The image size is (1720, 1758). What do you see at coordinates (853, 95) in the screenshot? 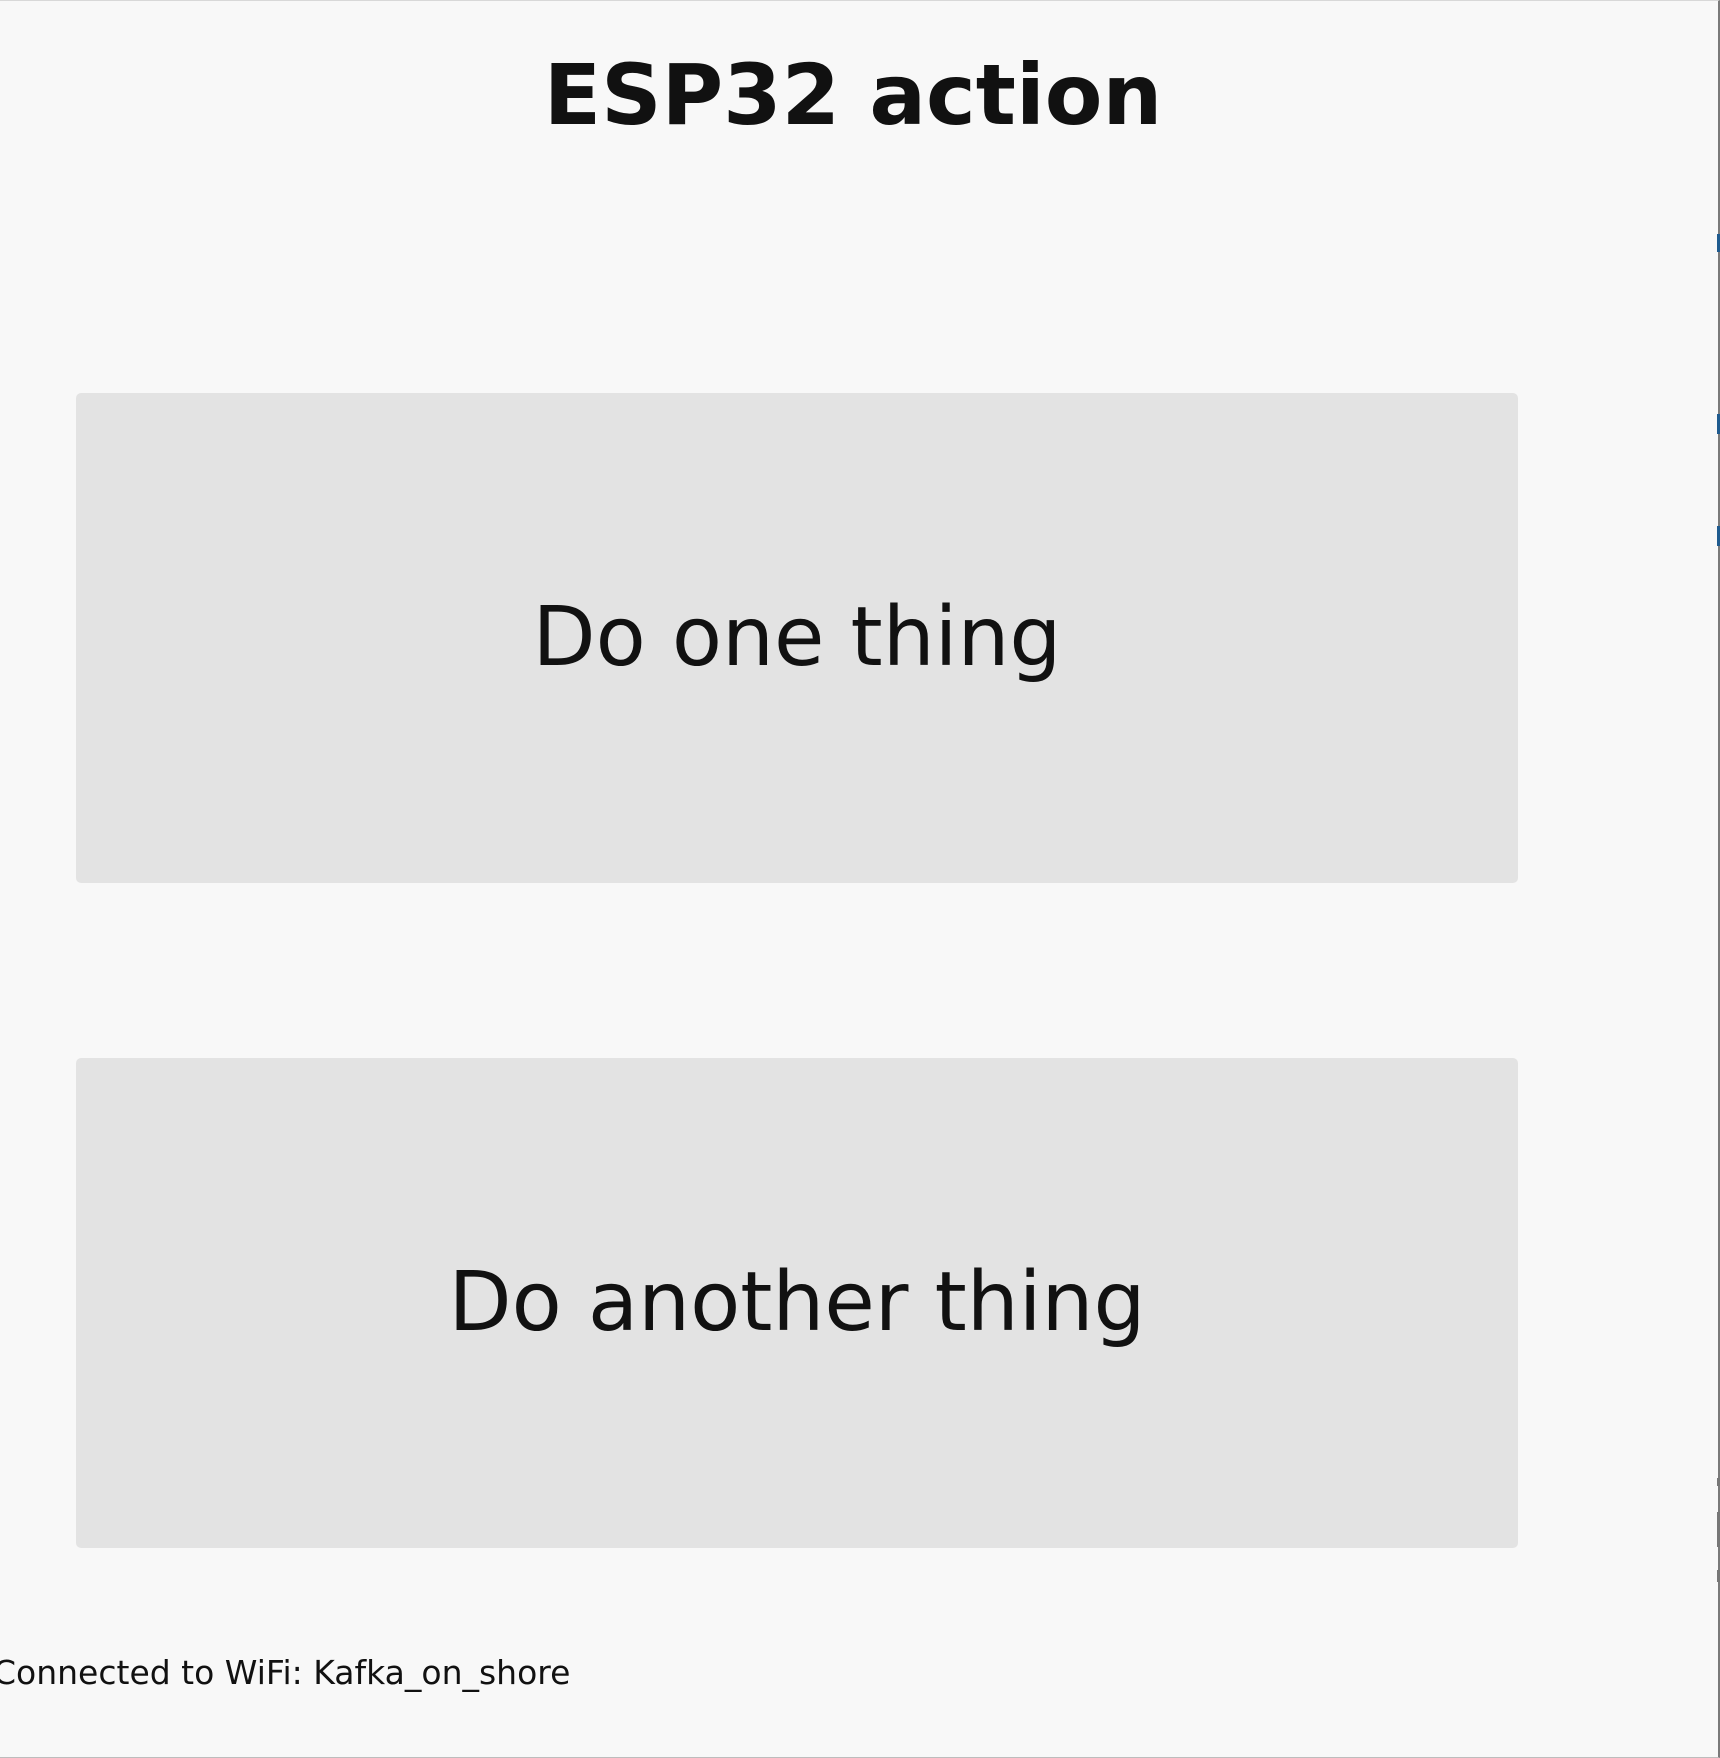
I see `page-title: ESP32 action` at bounding box center [853, 95].